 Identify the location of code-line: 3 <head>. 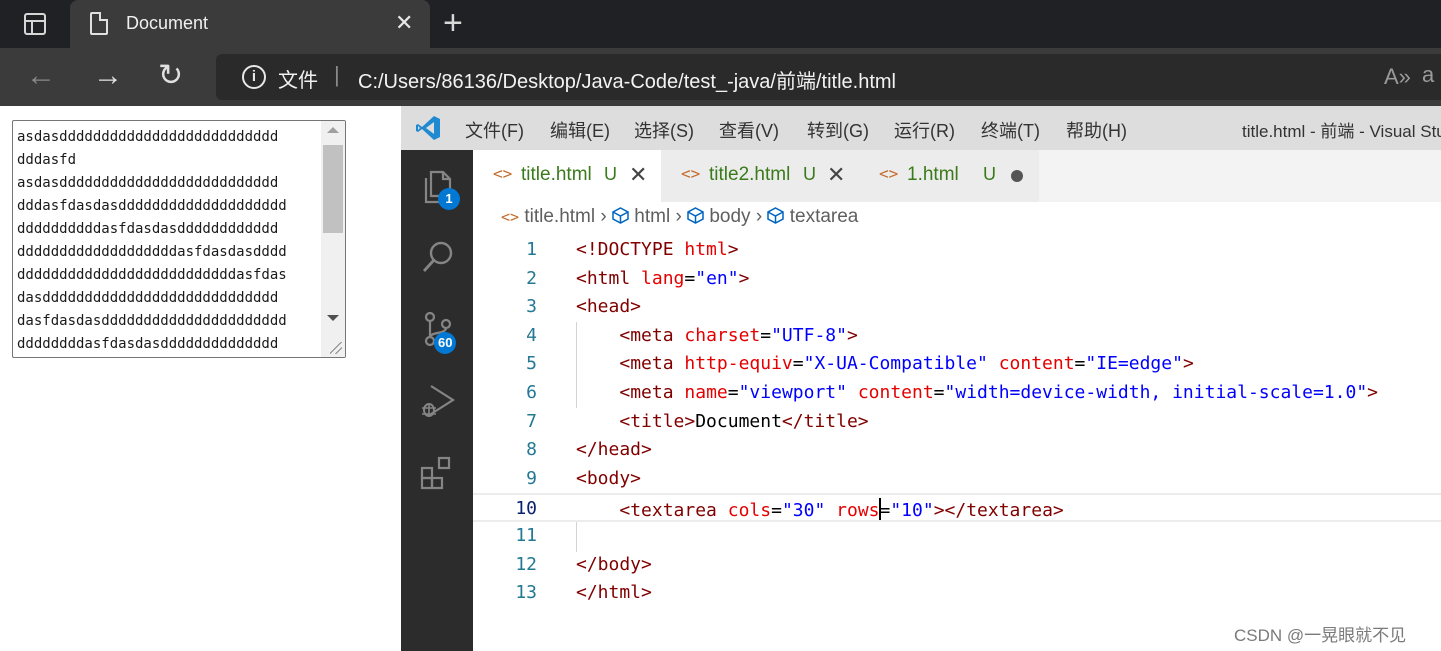
(957, 307).